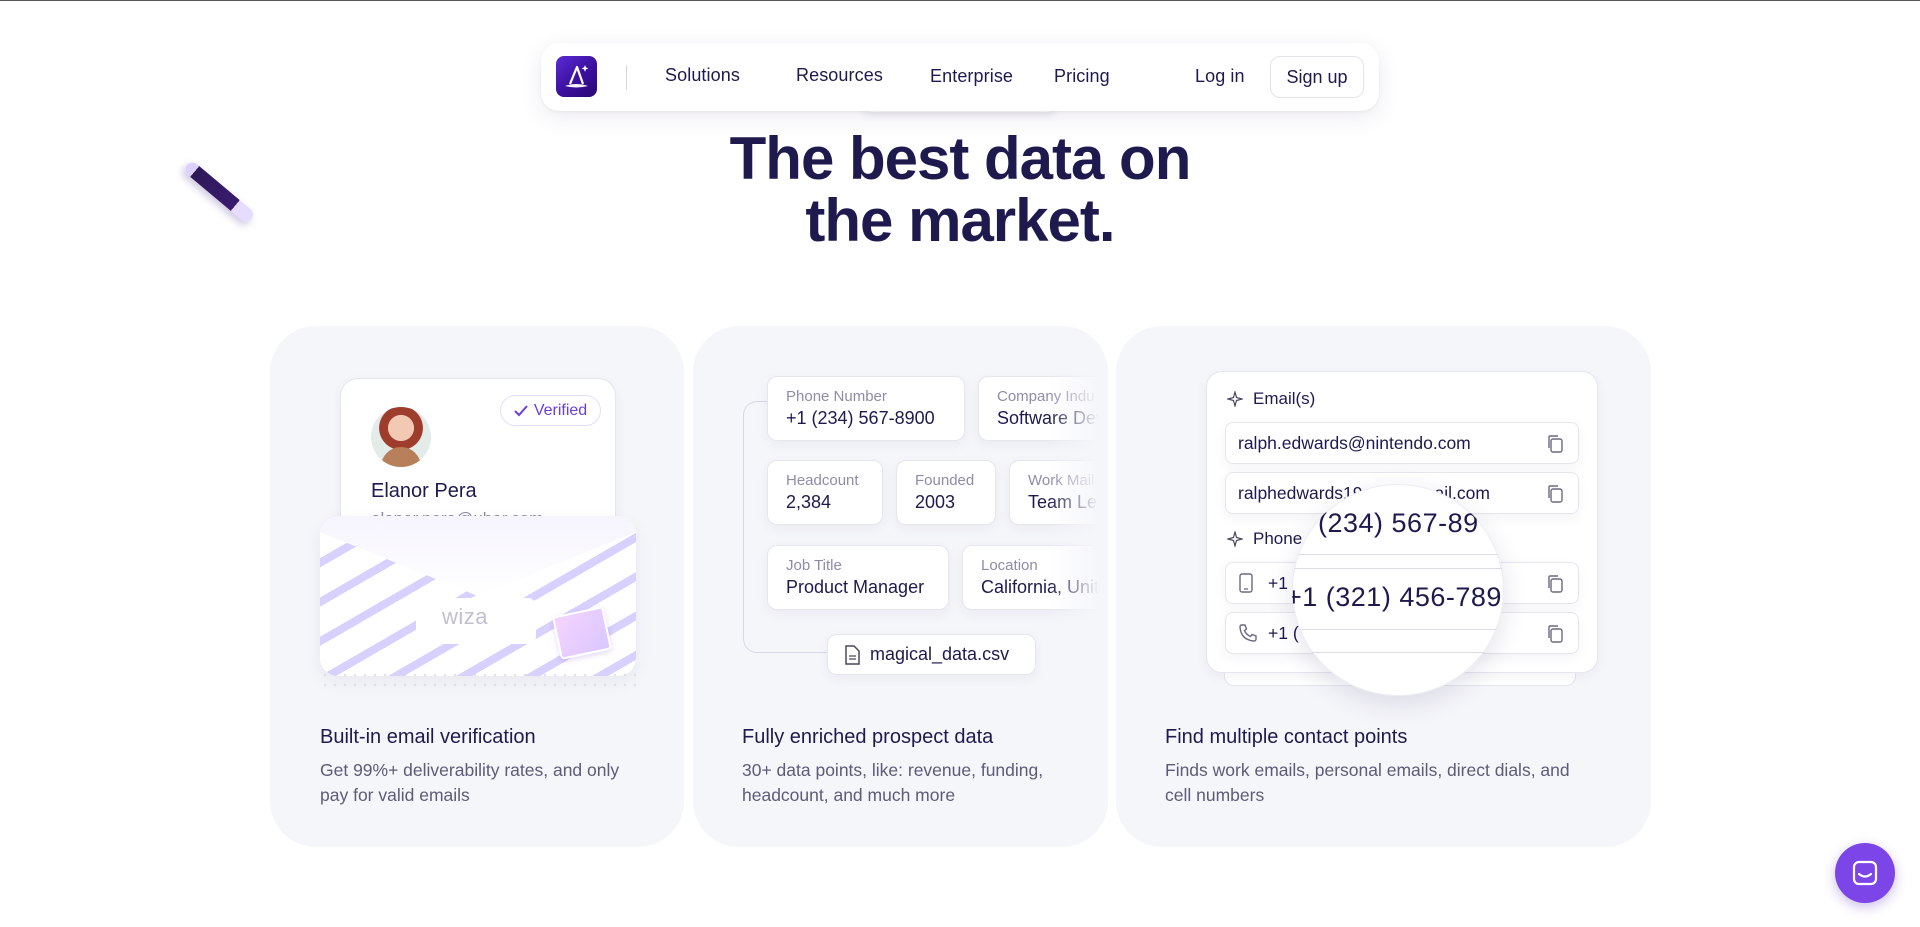 The image size is (1920, 927). I want to click on login-link: Log in, so click(1220, 76).